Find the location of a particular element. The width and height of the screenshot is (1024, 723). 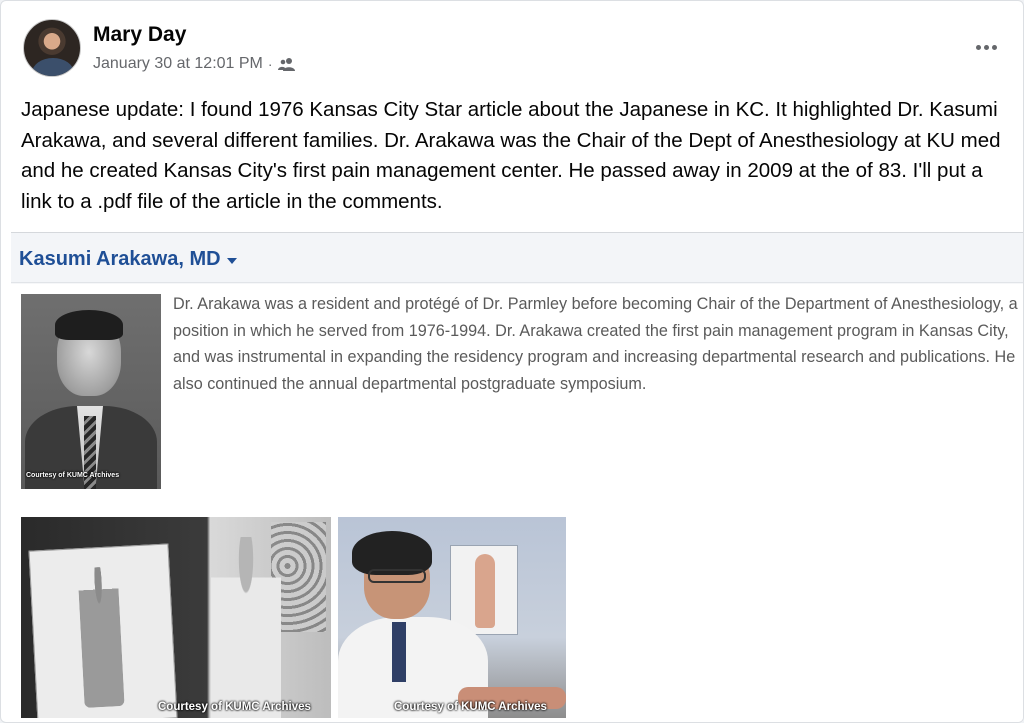

doctor-tie is located at coordinates (399, 652).